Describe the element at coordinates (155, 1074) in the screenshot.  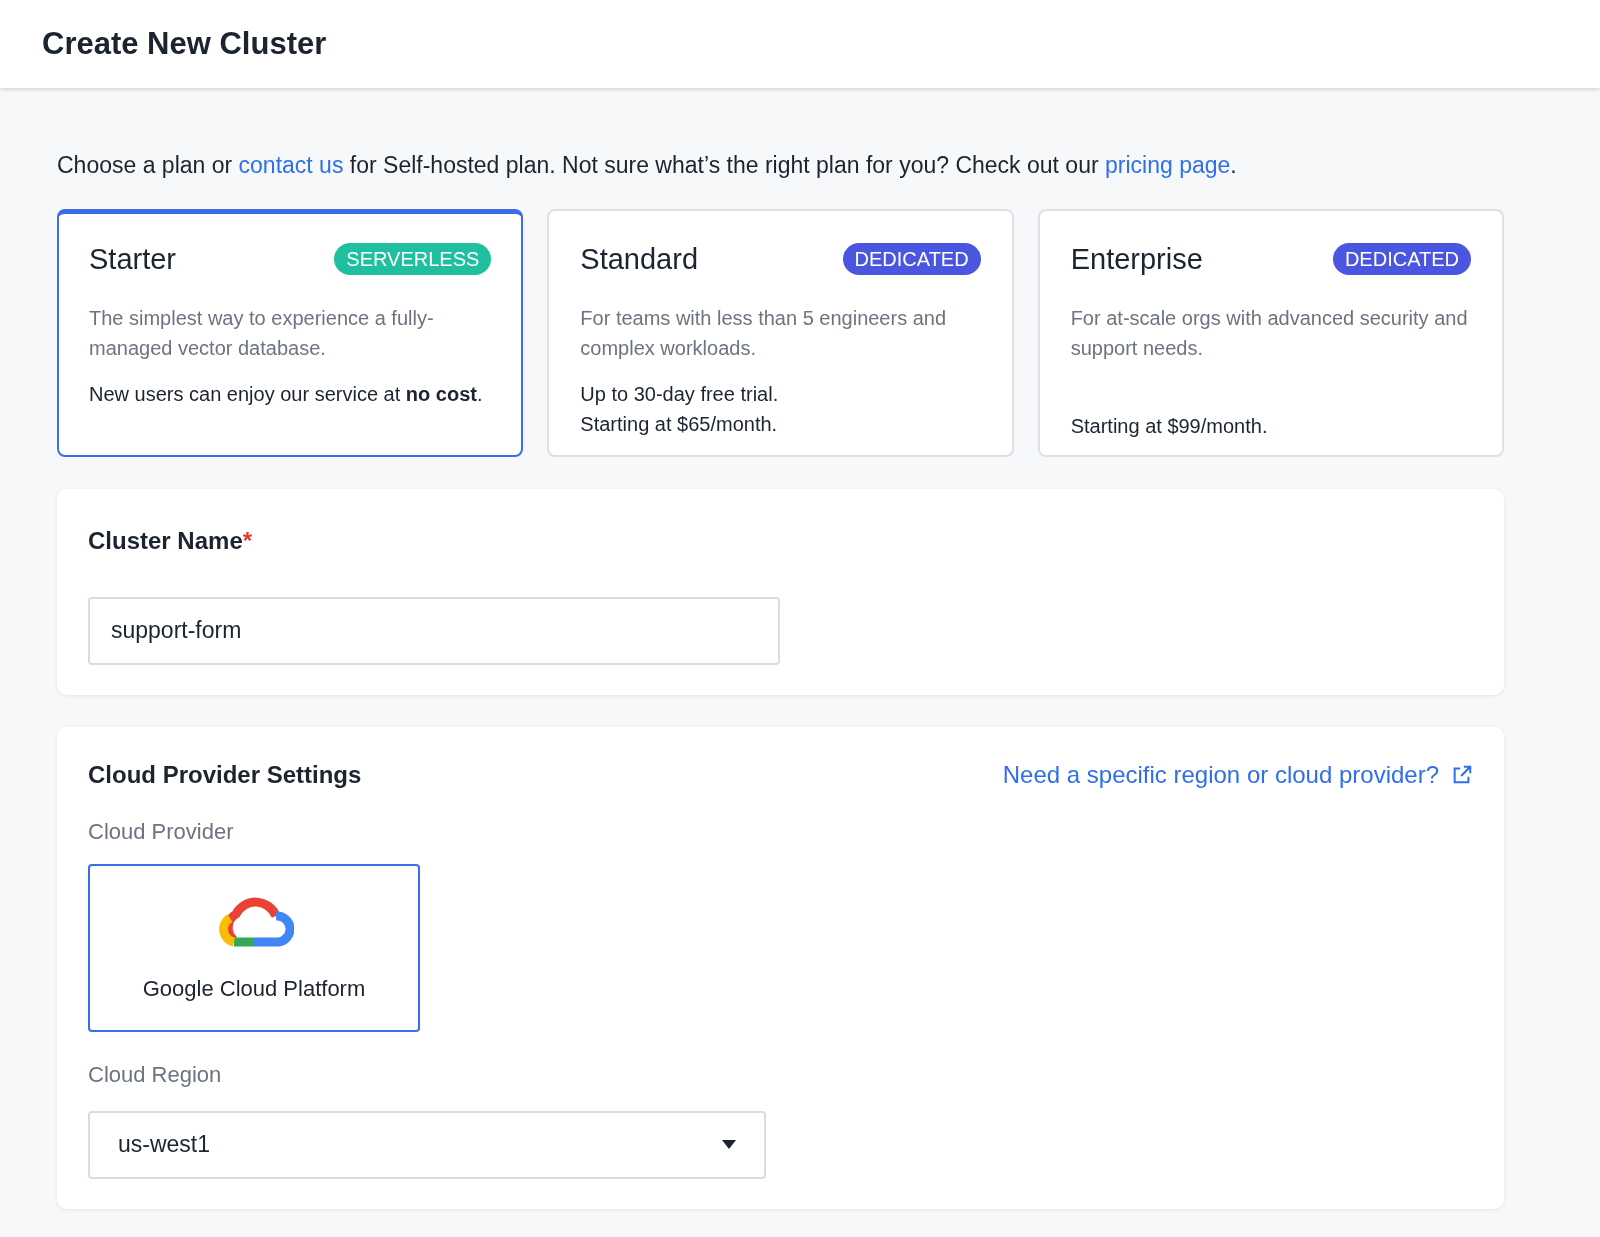
I see `field-label: Cloud Region` at that location.